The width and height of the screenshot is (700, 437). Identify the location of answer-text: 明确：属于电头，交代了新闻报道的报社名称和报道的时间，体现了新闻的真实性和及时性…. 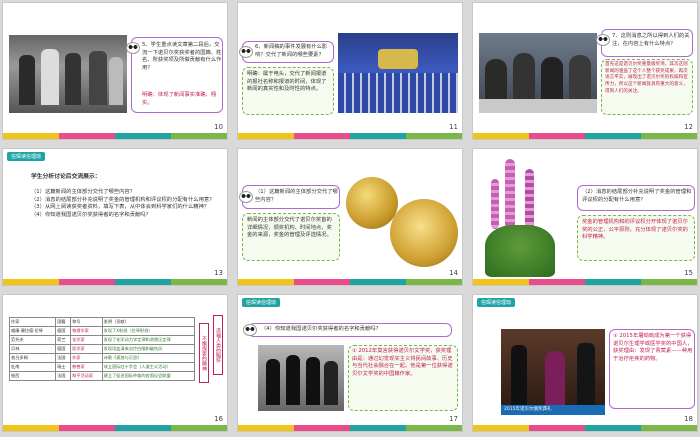
(287, 82).